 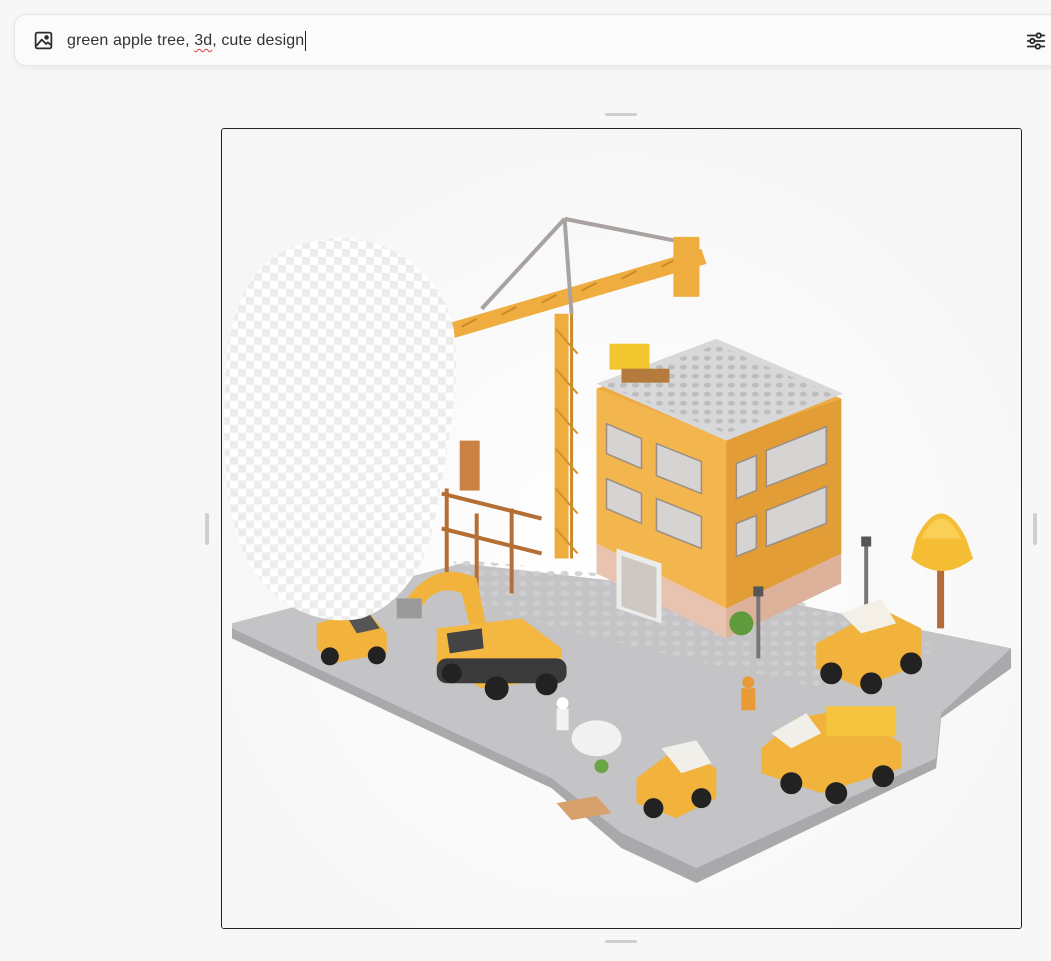 I want to click on prompt-input: green apple tree, 3d , cute design, so click(x=187, y=41).